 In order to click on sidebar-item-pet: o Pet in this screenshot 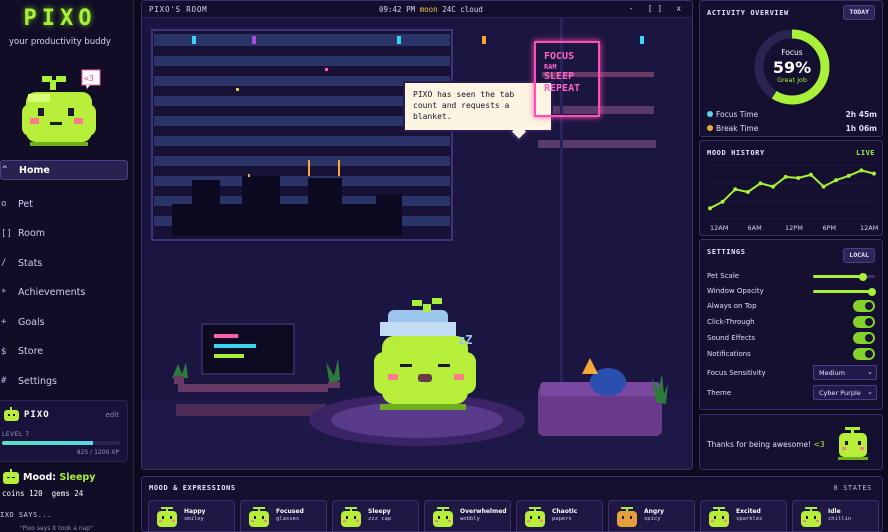, I will do `click(64, 205)`.